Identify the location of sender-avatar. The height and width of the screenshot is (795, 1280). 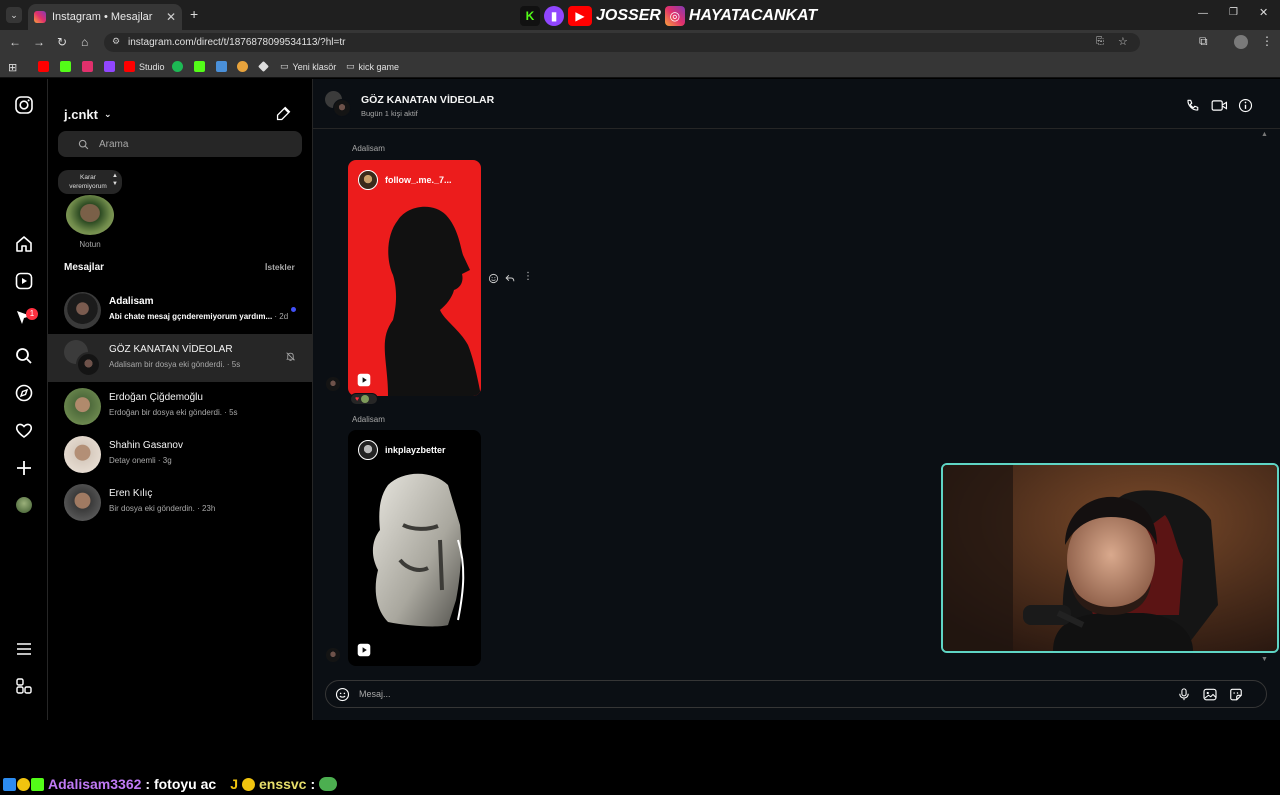
(333, 655).